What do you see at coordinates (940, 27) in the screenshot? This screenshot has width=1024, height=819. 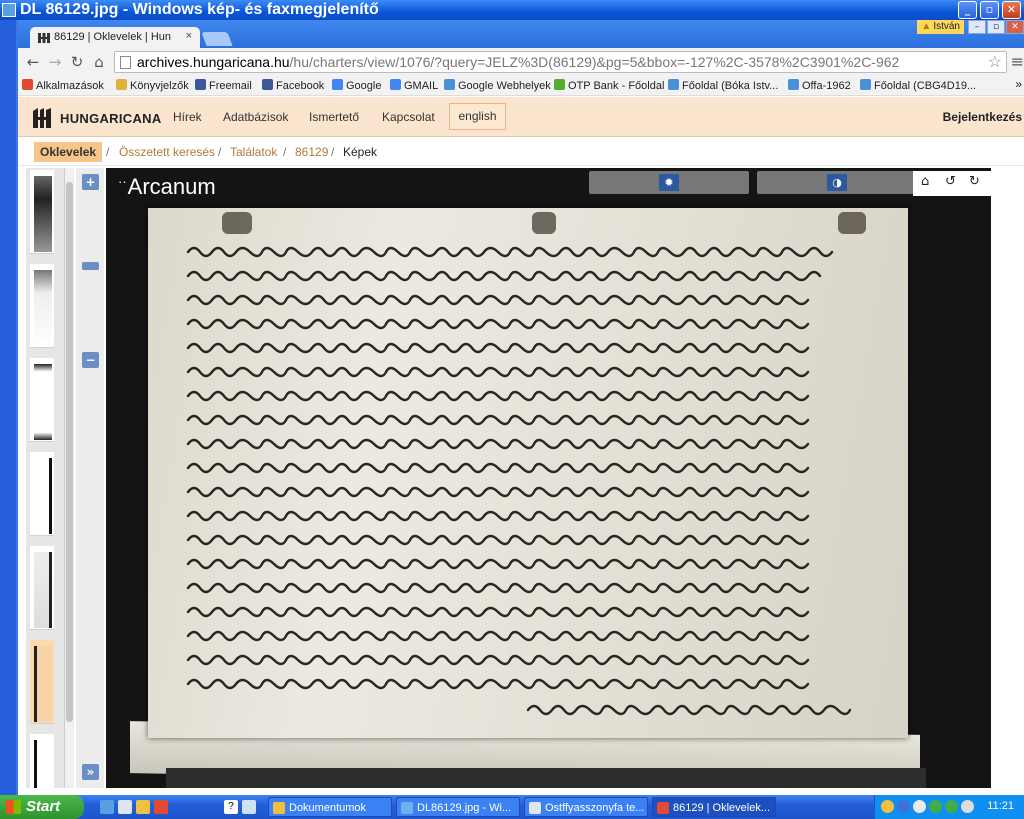 I see `user-badge: ▲ István` at bounding box center [940, 27].